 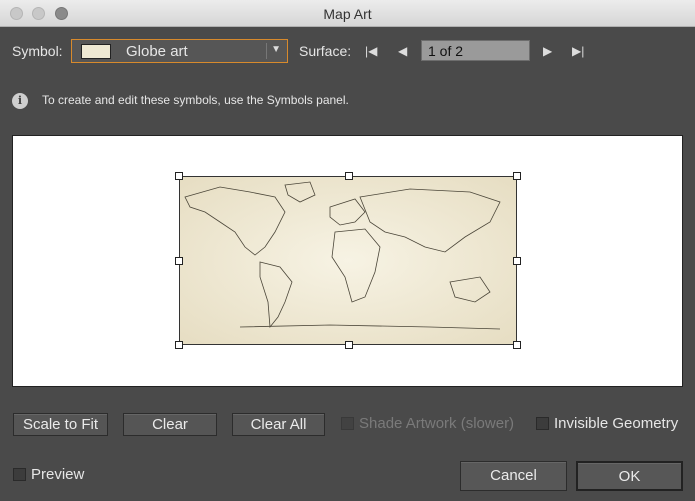 What do you see at coordinates (475, 50) in the screenshot?
I see `surface-page-field: 1 of 2` at bounding box center [475, 50].